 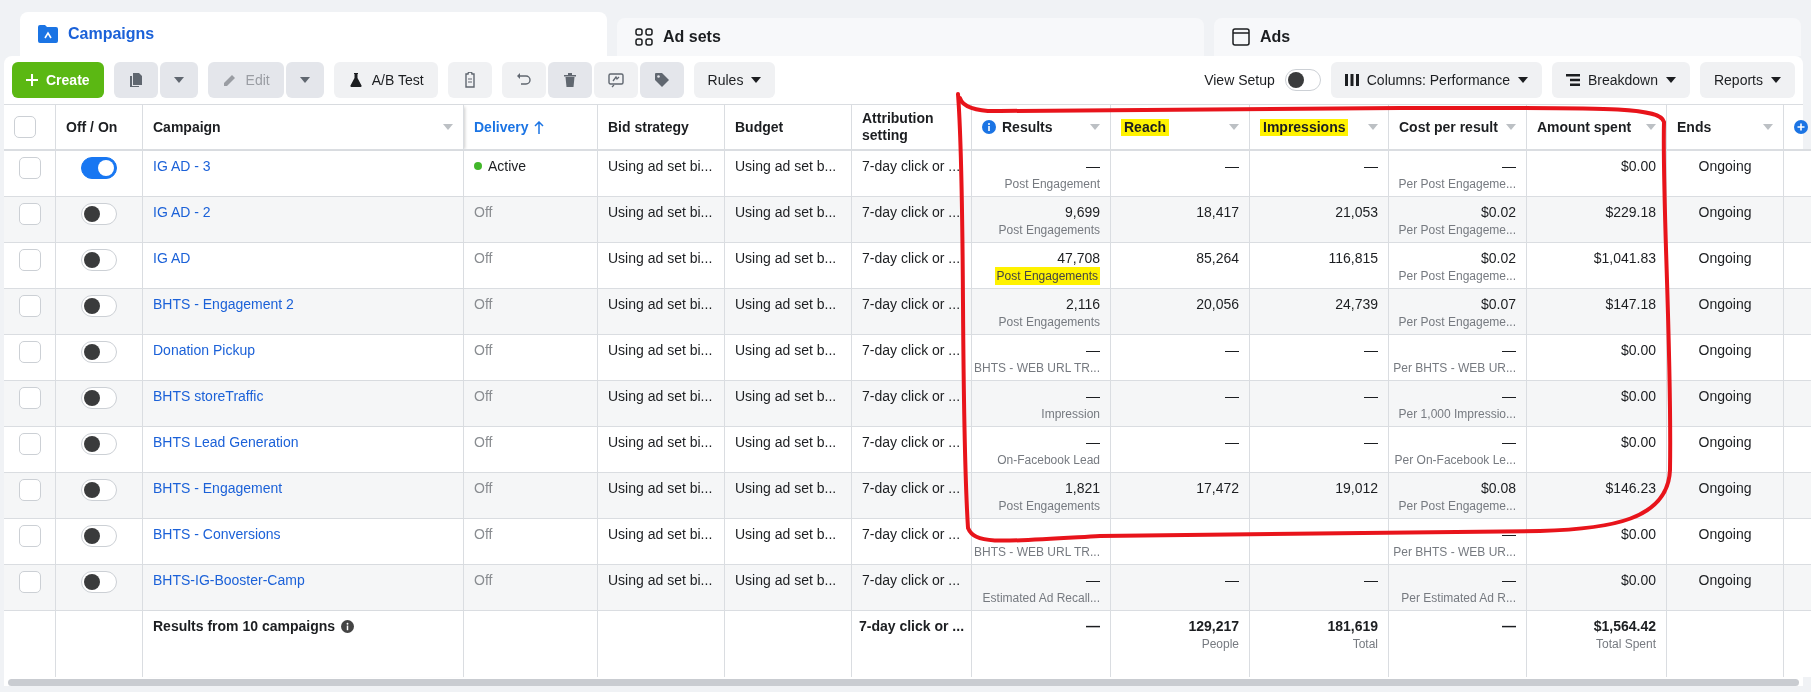 What do you see at coordinates (172, 258) in the screenshot?
I see `campaign-name-link: IG AD` at bounding box center [172, 258].